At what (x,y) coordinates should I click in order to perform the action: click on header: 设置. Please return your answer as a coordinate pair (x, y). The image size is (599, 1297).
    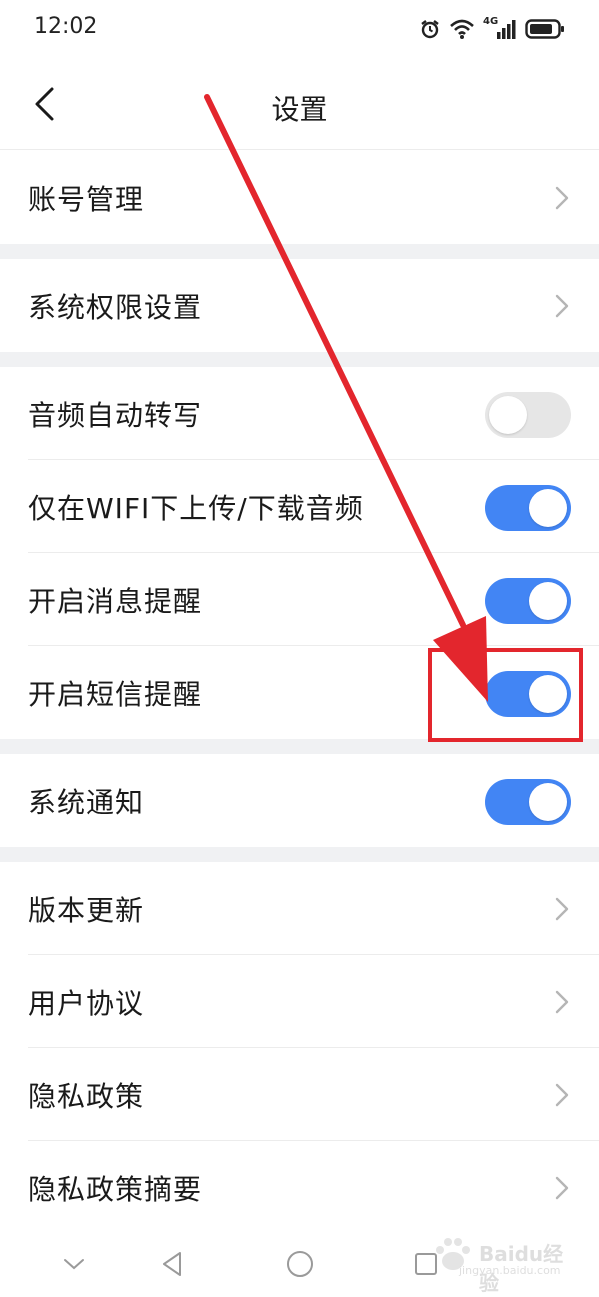
    Looking at the image, I should click on (299, 104).